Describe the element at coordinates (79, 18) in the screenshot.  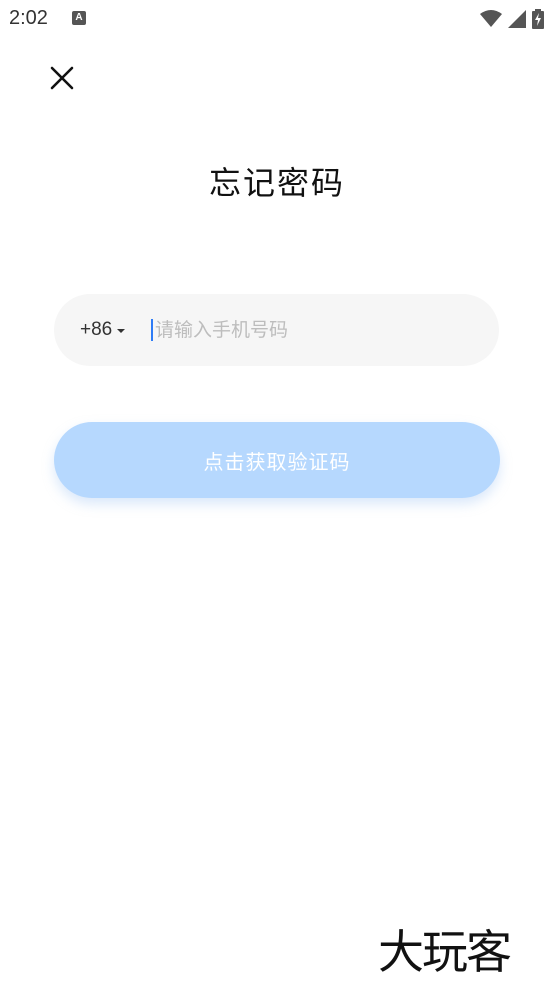
I see `notification-icon: A` at that location.